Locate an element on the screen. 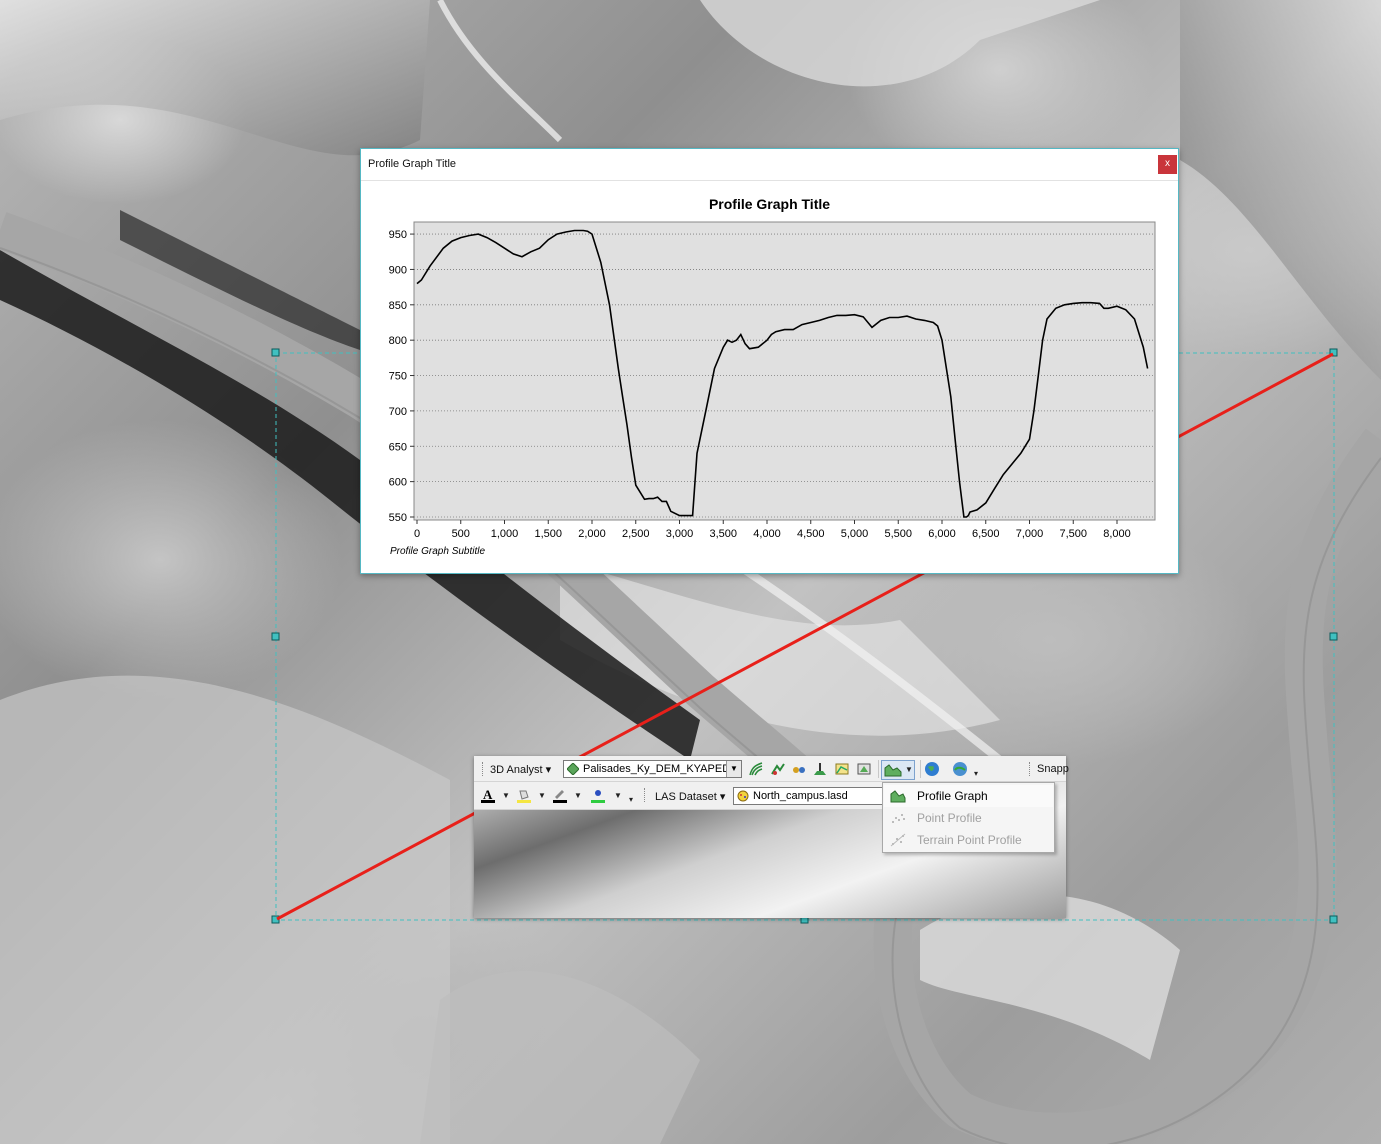  plot-area is located at coordinates (784, 371).